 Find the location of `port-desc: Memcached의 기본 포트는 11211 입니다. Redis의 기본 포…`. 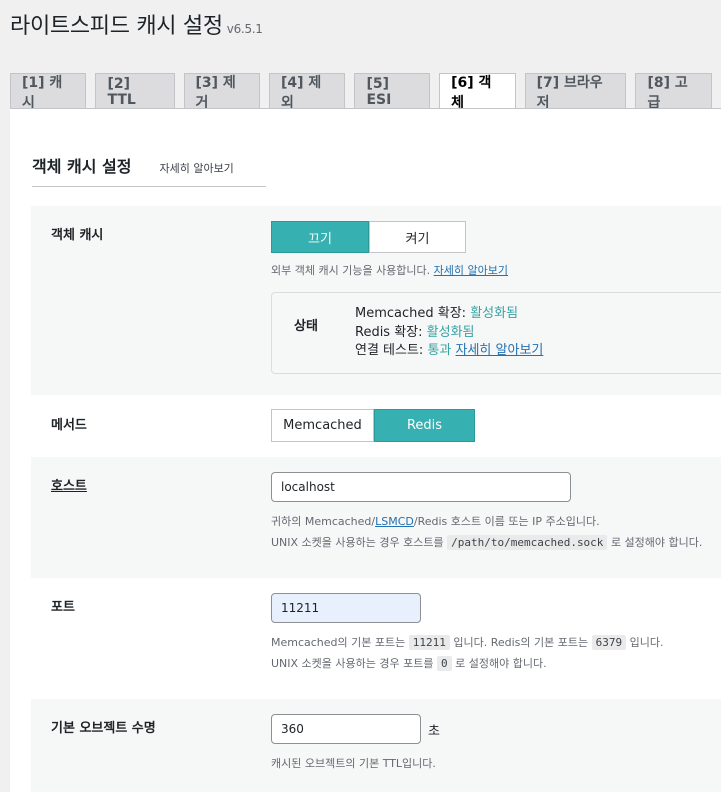

port-desc: Memcached의 기본 포트는 11211 입니다. Redis의 기본 포… is located at coordinates (467, 653).